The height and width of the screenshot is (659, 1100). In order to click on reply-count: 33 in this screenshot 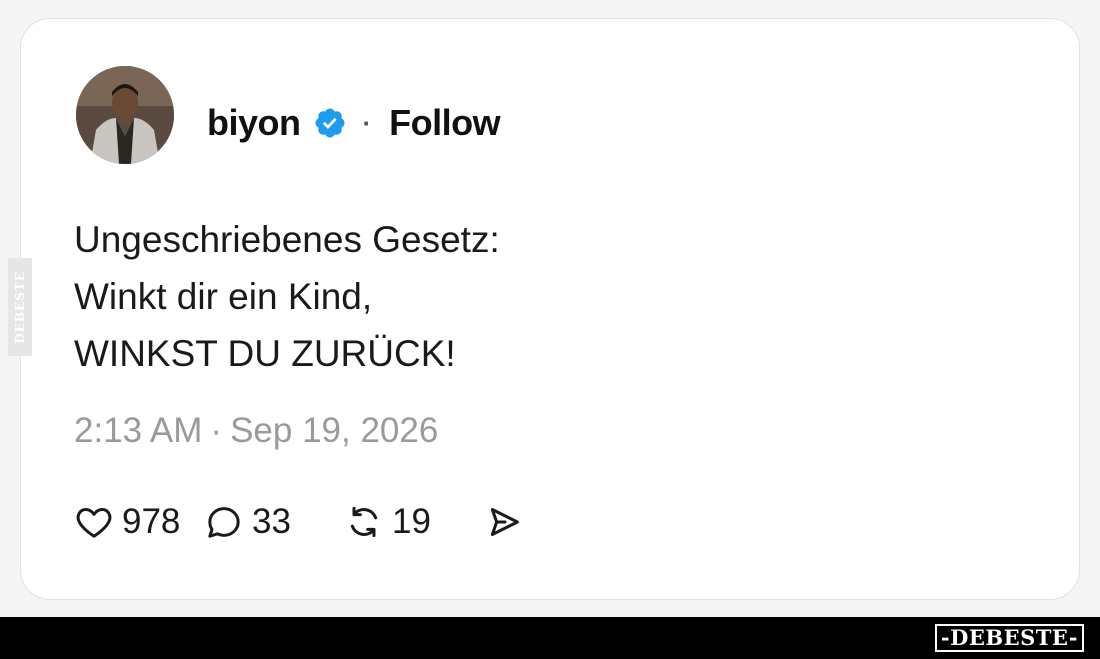, I will do `click(271, 521)`.